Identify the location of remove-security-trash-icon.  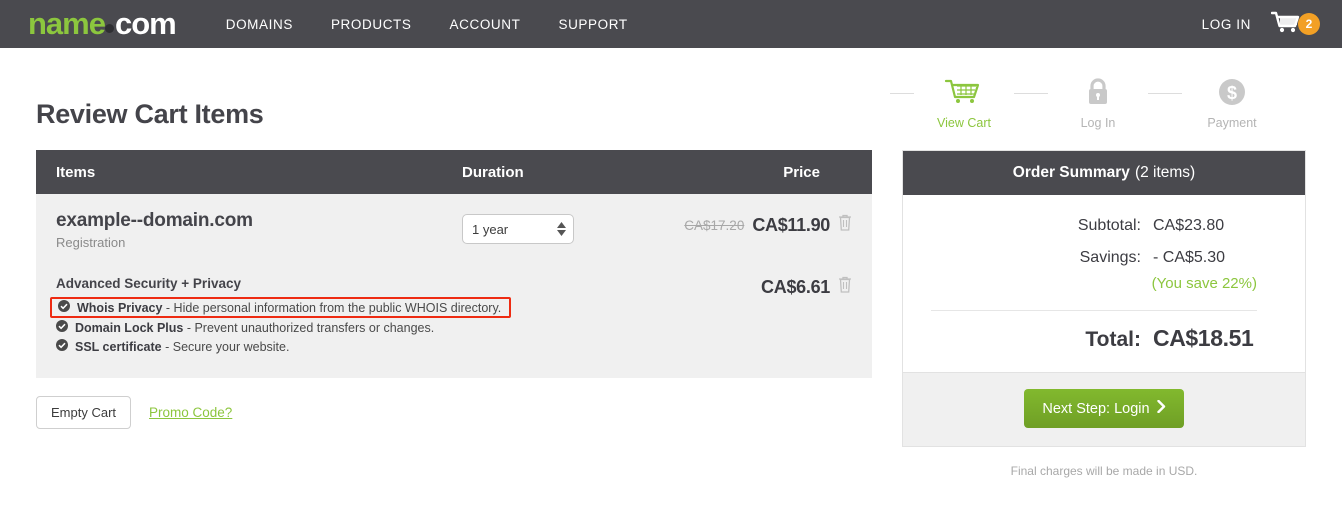
(845, 287).